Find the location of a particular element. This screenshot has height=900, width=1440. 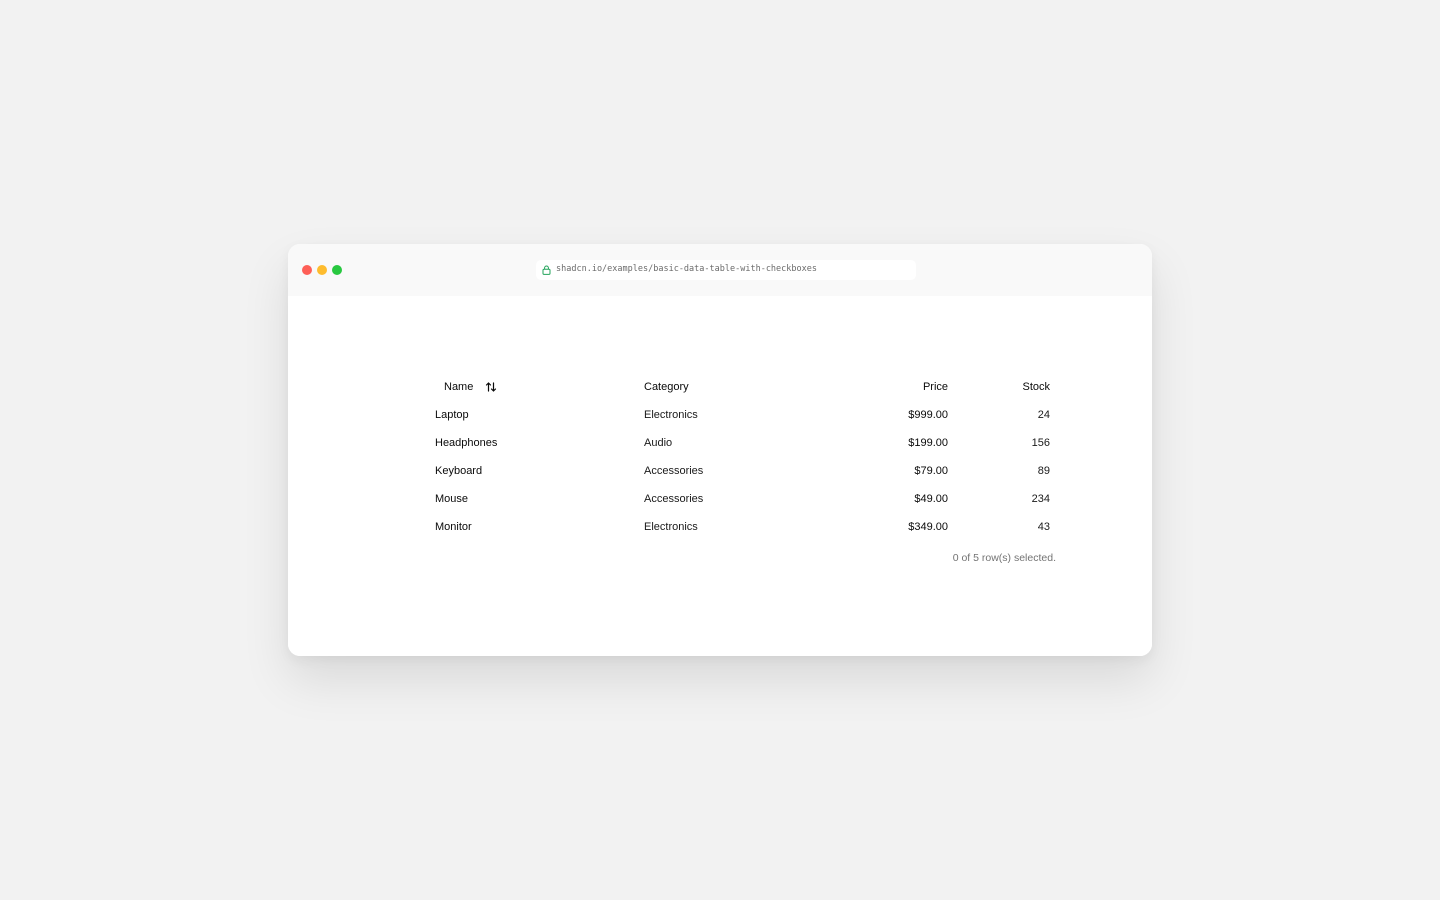

table-row: Keyboard Accessories $79.00 89 is located at coordinates (720, 471).